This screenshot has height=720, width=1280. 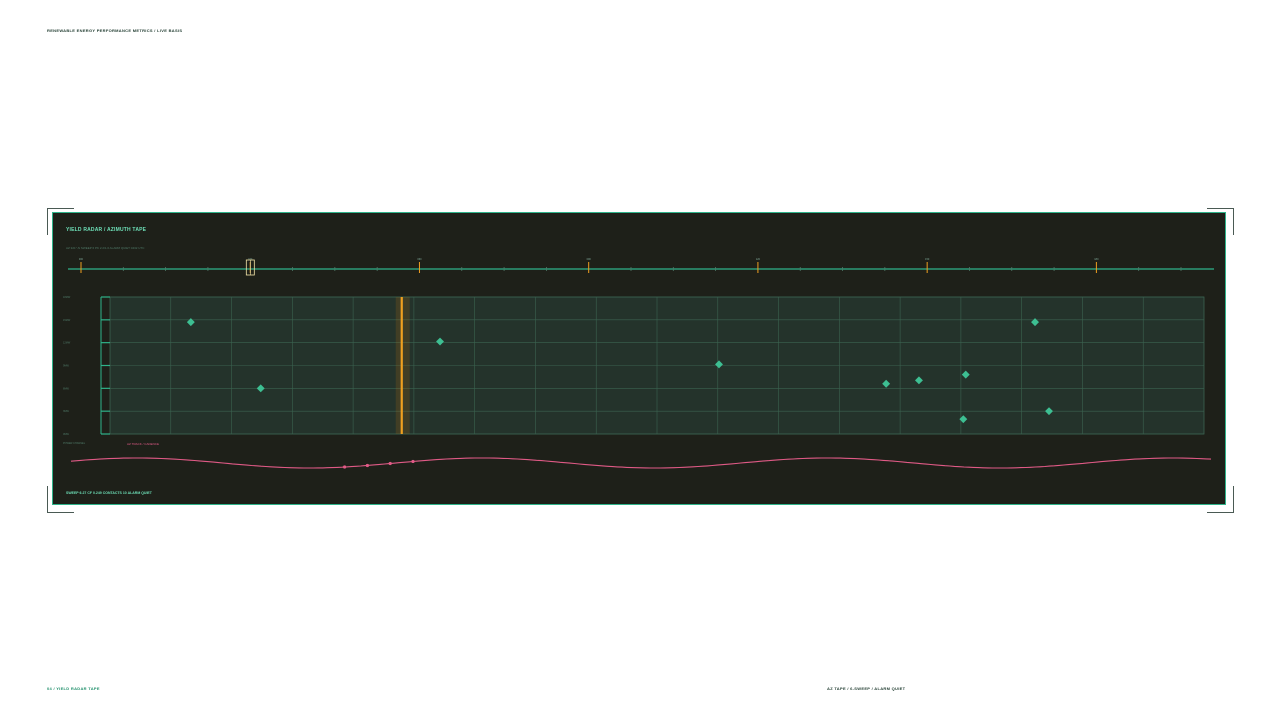 I want to click on tape-major-label: 090, so click(x=589, y=259).